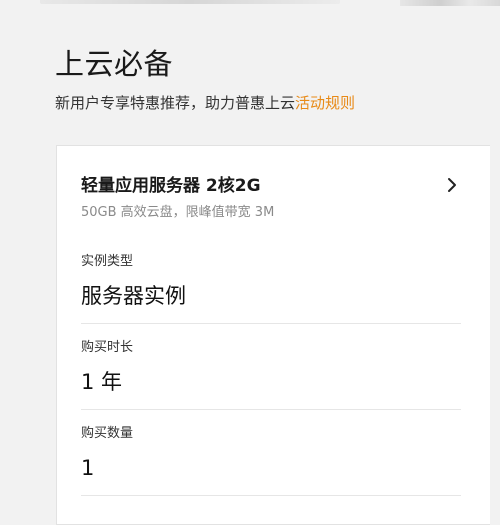  What do you see at coordinates (102, 382) in the screenshot?
I see `field-value: 1 年` at bounding box center [102, 382].